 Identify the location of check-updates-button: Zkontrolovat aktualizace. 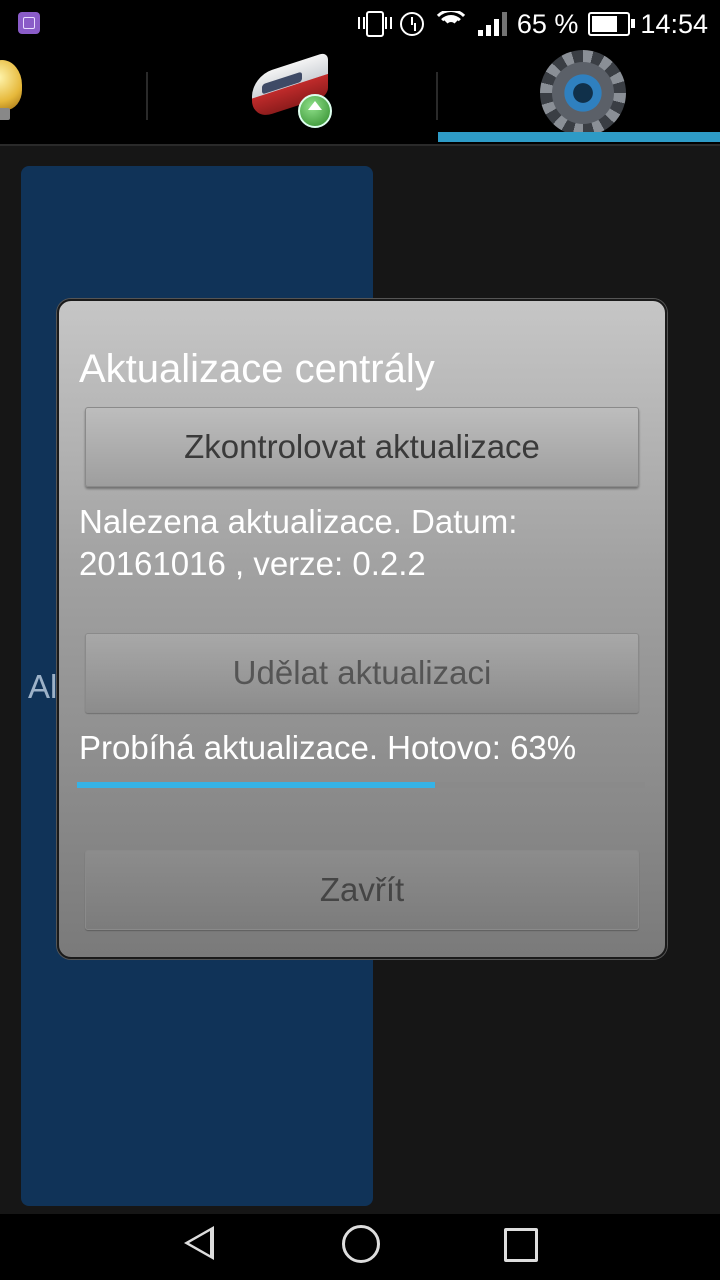
(362, 447).